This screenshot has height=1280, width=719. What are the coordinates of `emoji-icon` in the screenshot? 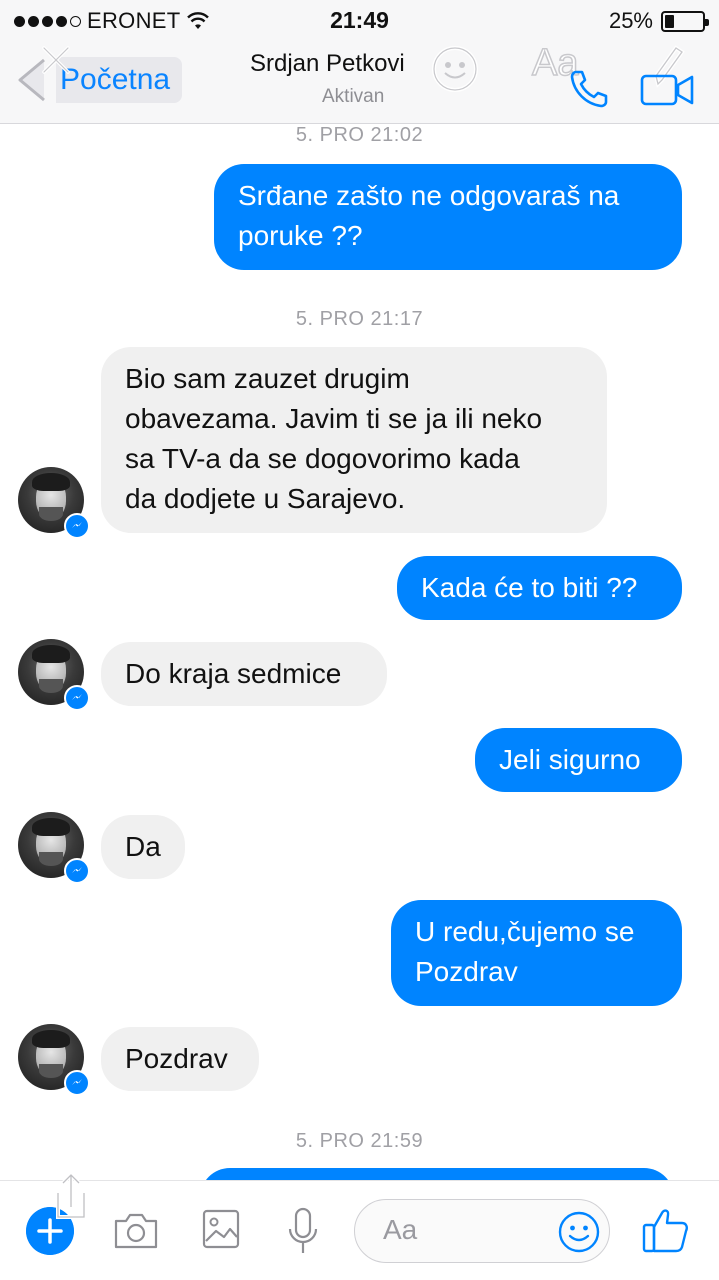 It's located at (579, 1232).